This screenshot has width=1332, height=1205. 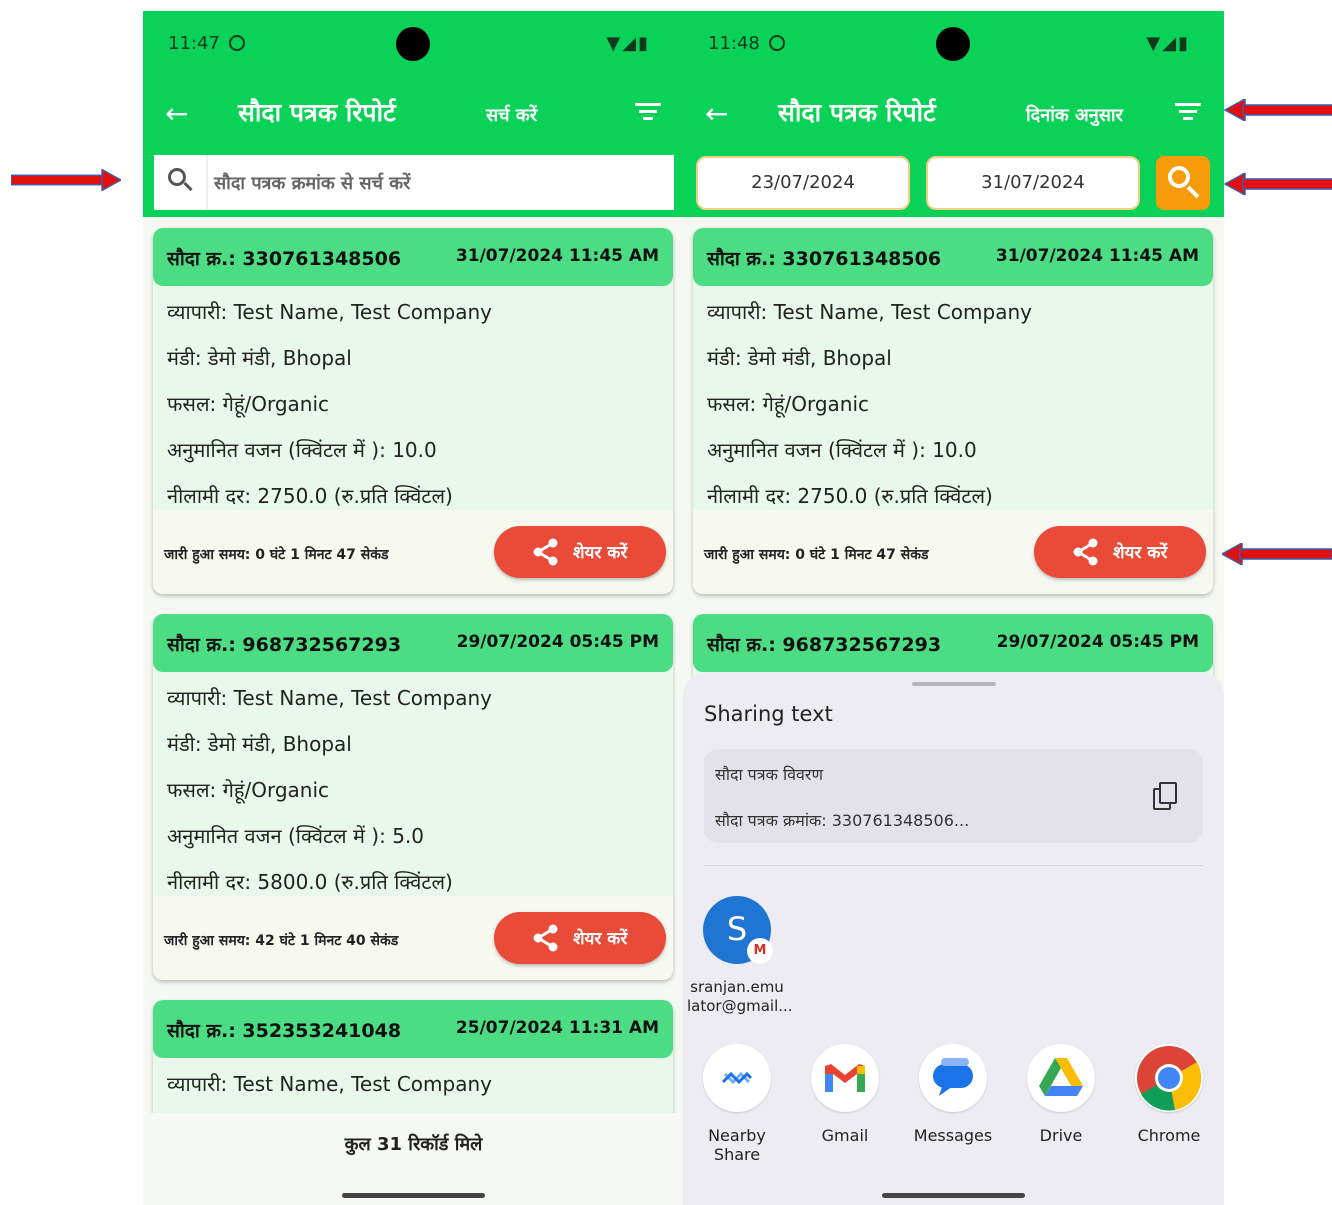 What do you see at coordinates (953, 1135) in the screenshot?
I see `app-label: Messages` at bounding box center [953, 1135].